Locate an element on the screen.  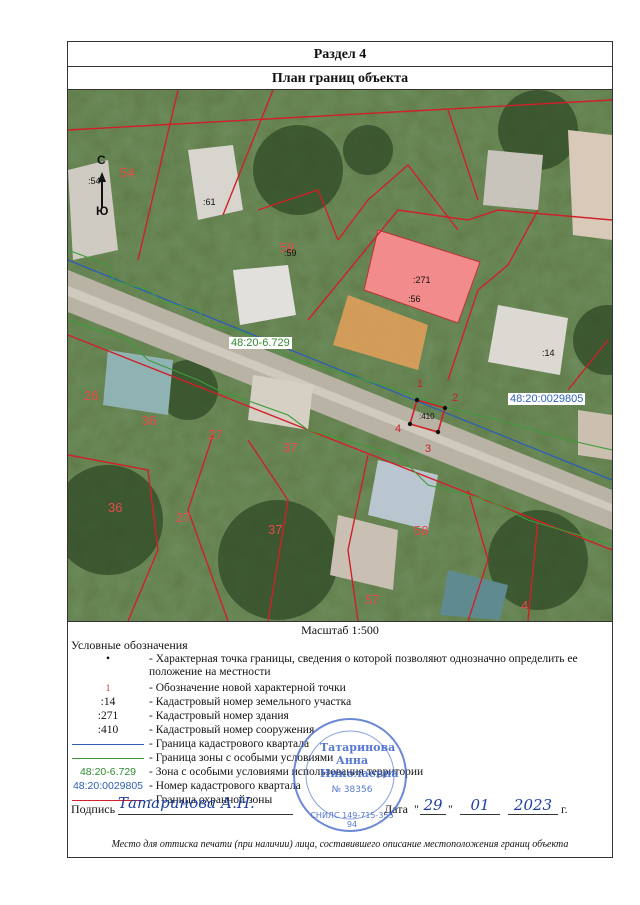
legend-text: - Кадастровый номер земельного участка is located at coordinates (250, 702).